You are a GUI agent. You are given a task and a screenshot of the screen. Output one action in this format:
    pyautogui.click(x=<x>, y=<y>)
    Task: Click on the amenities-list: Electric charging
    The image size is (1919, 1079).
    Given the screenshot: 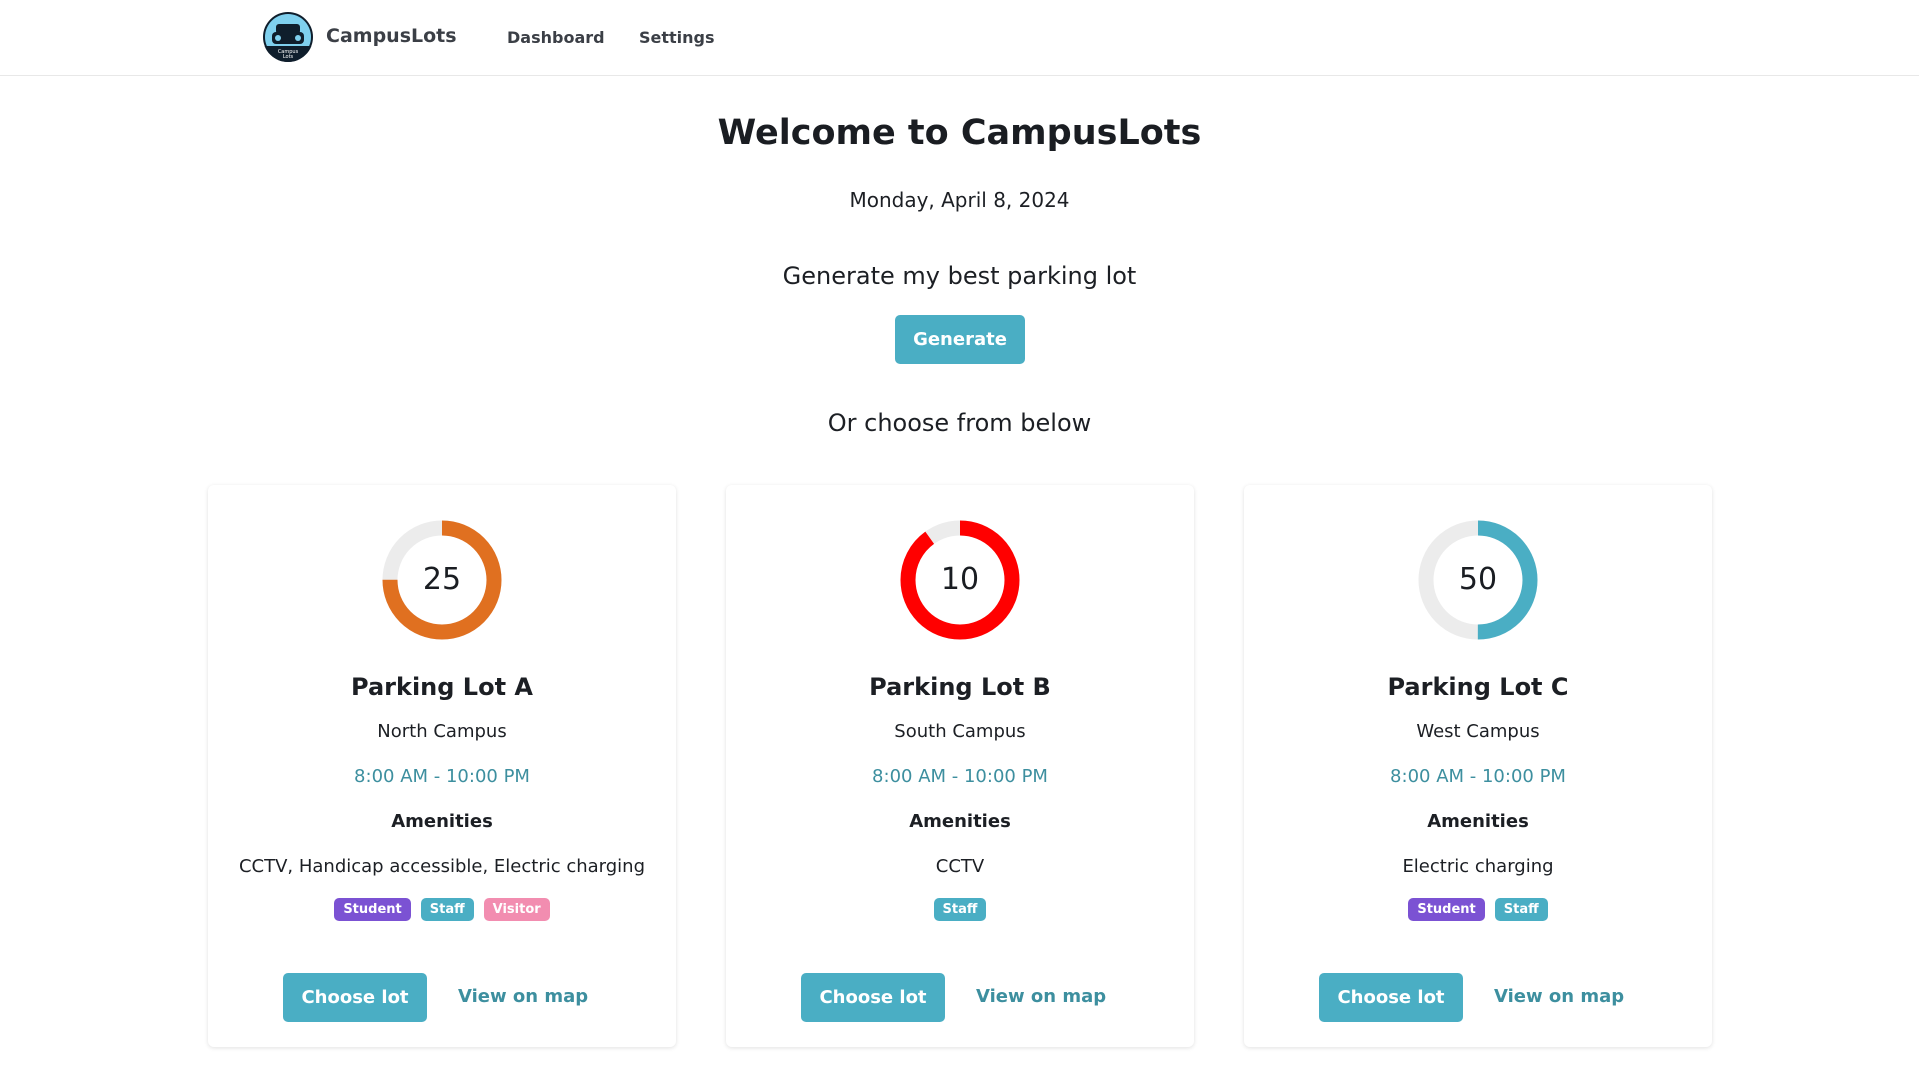 What is the action you would take?
    pyautogui.click(x=1478, y=866)
    